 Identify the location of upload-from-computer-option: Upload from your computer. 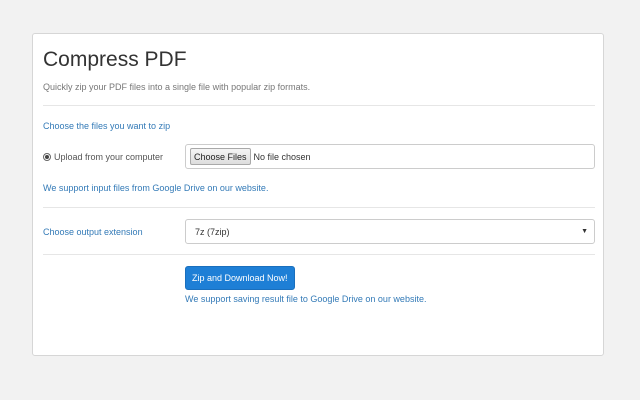
(103, 157).